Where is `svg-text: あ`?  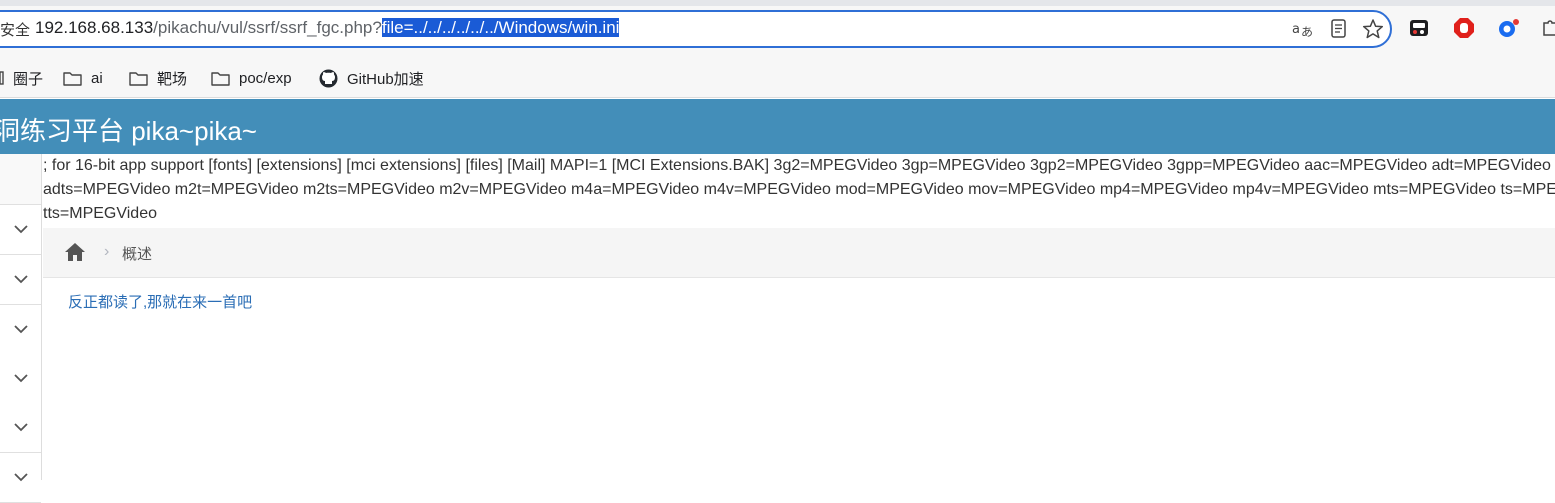
svg-text: あ is located at coordinates (1307, 32).